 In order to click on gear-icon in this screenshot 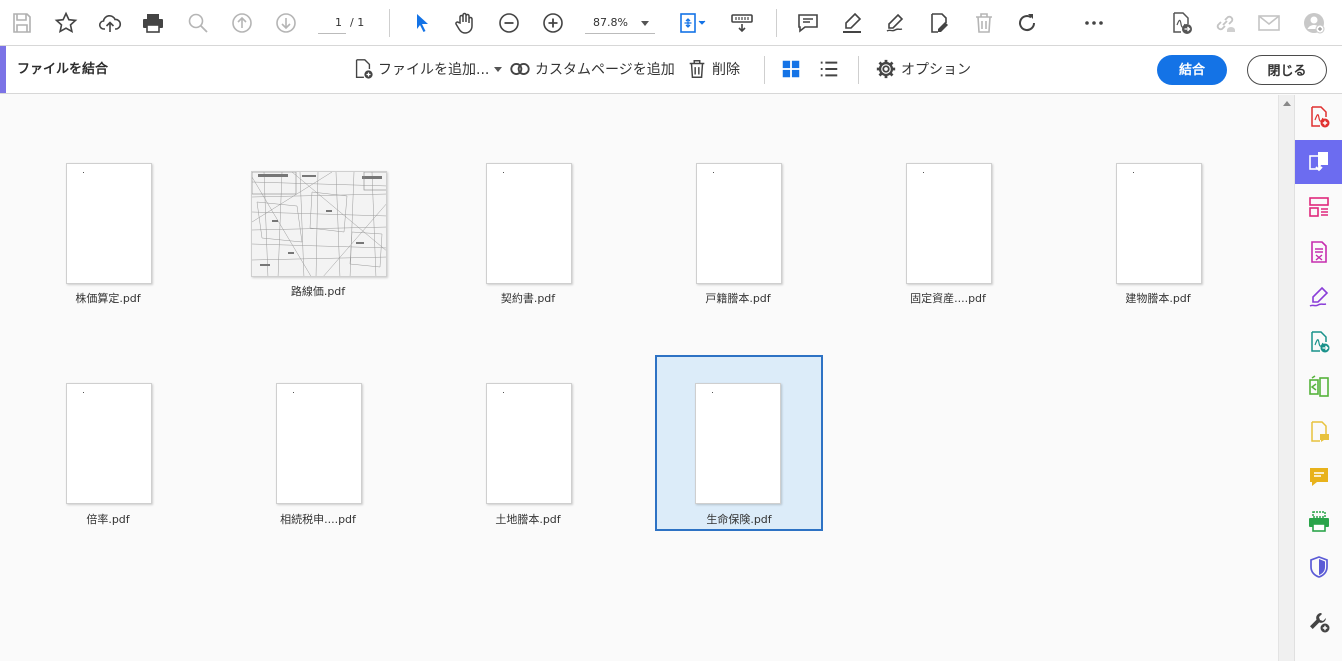, I will do `click(886, 69)`.